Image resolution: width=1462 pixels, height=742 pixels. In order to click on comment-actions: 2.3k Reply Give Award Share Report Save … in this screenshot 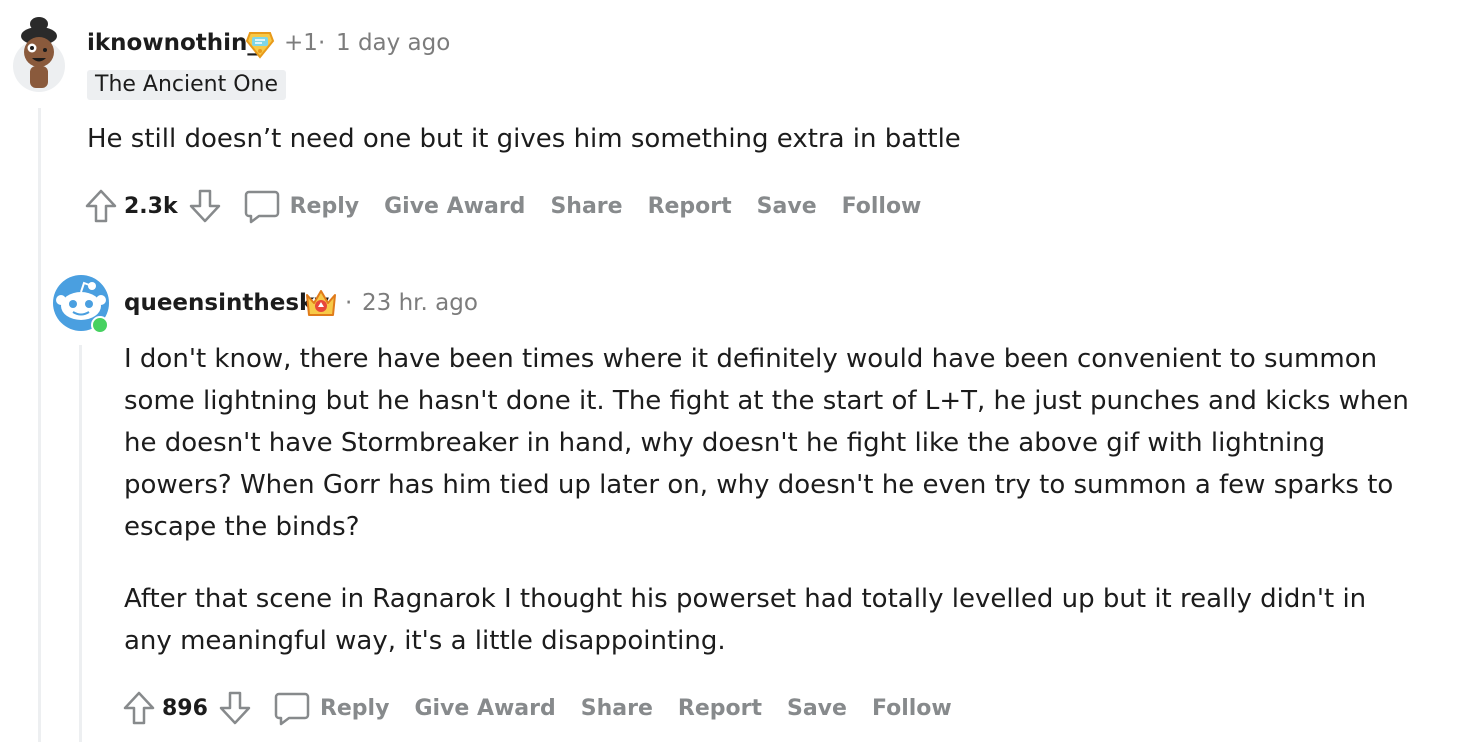, I will do `click(511, 206)`.